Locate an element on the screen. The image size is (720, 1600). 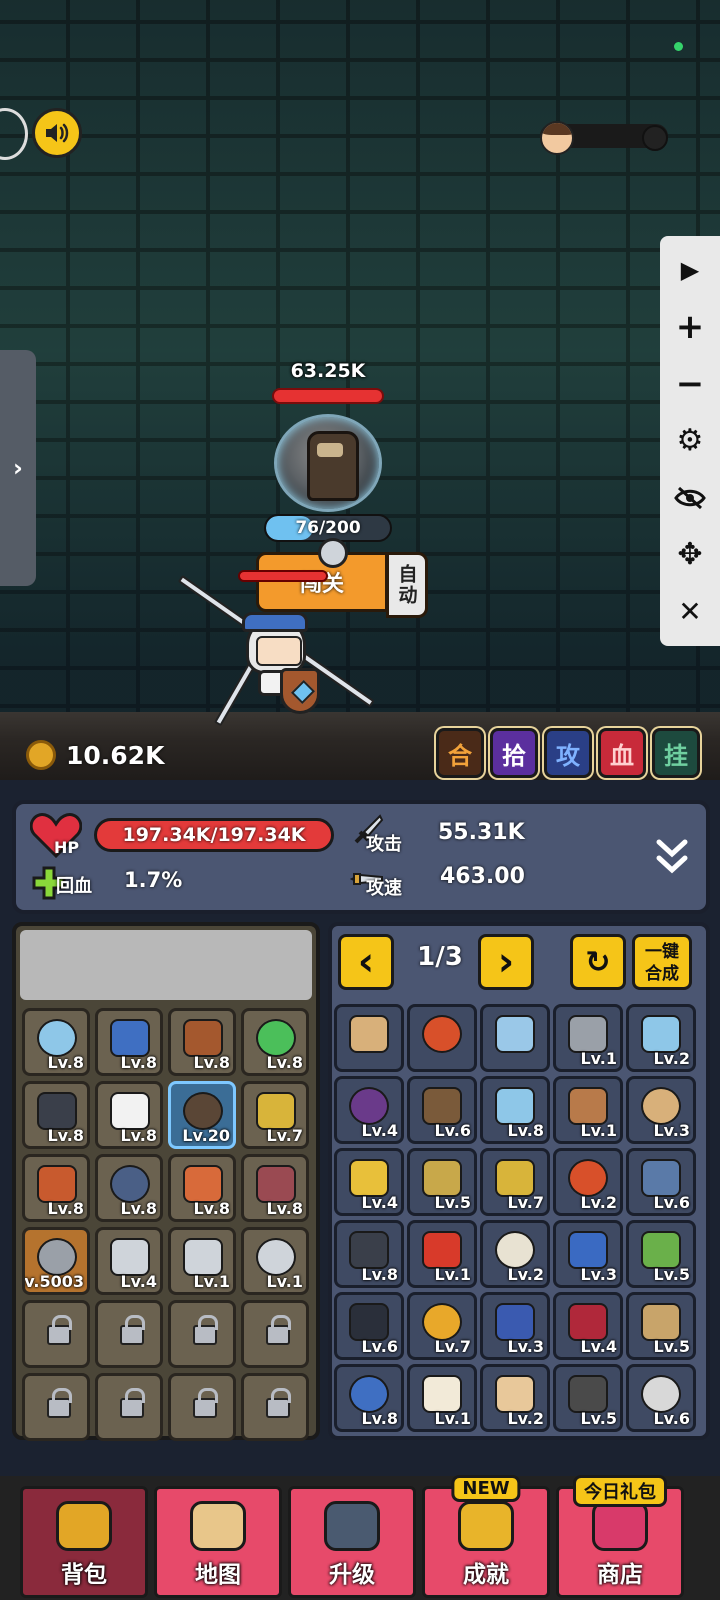
nav-item: 成就 NEW is located at coordinates (486, 1536).